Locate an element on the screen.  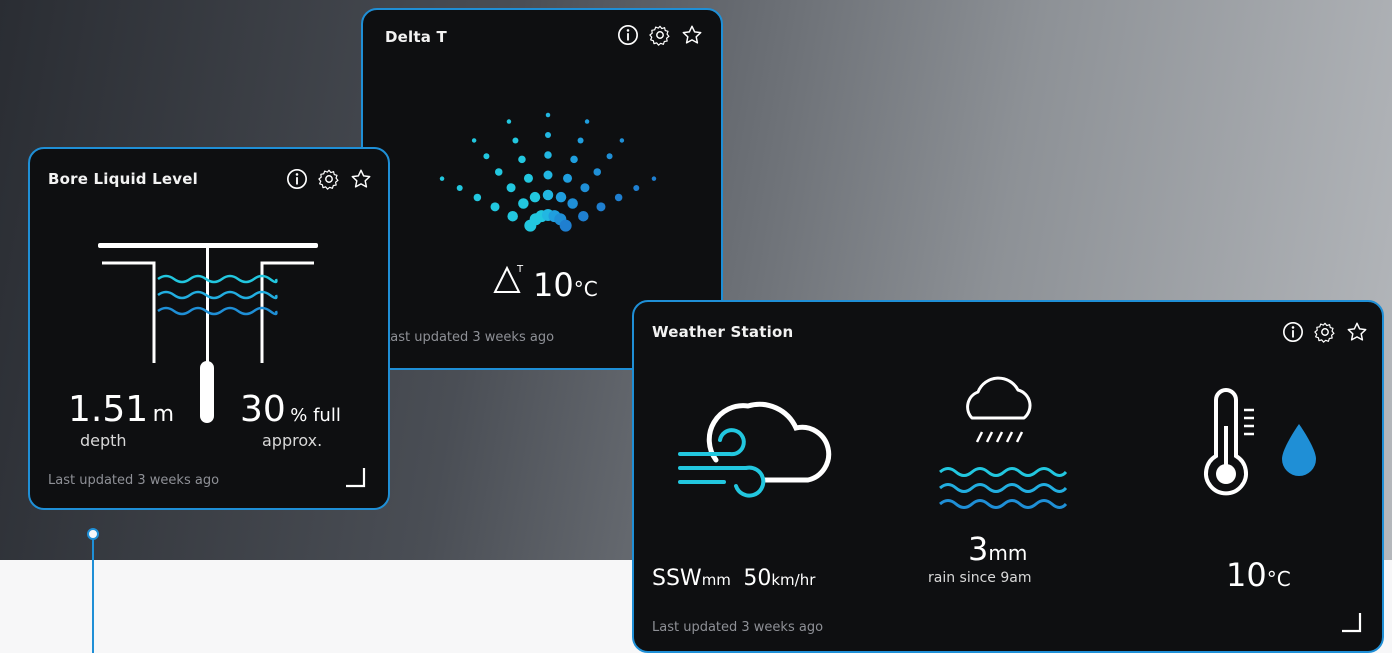
delta-t-reading: T 10 °C is located at coordinates (544, 283).